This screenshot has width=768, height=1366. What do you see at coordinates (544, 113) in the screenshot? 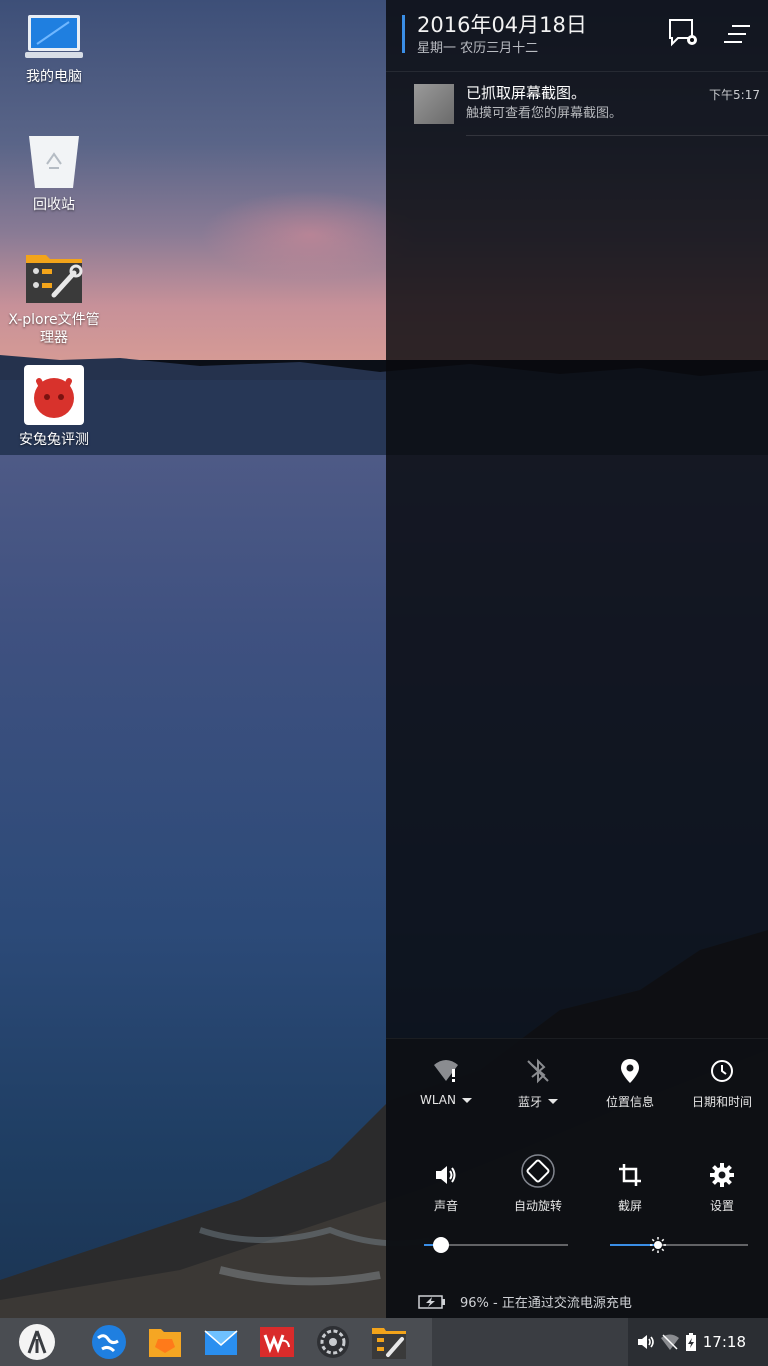
I see `notification-text: 触摸可查看您的屏幕截图。` at bounding box center [544, 113].